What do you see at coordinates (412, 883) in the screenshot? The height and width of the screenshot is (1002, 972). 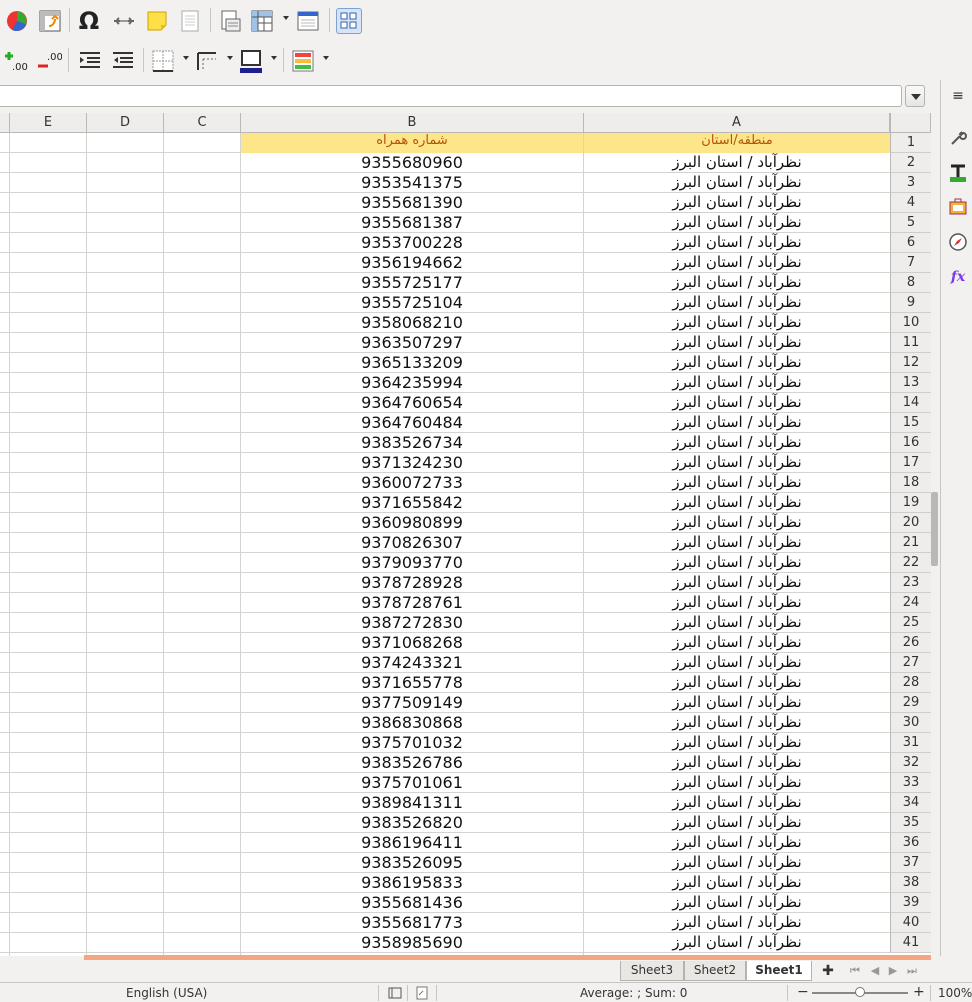 I see `cell-mobile-number: 9386195833` at bounding box center [412, 883].